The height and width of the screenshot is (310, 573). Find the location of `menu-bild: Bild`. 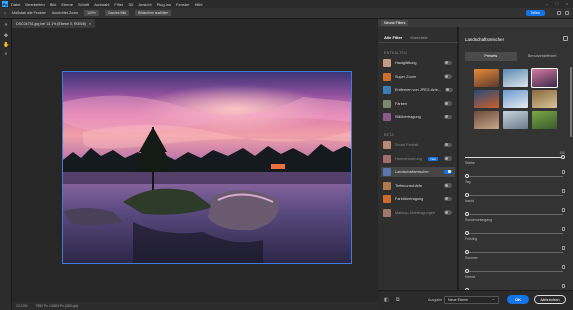

menu-bild: Bild is located at coordinates (53, 4).